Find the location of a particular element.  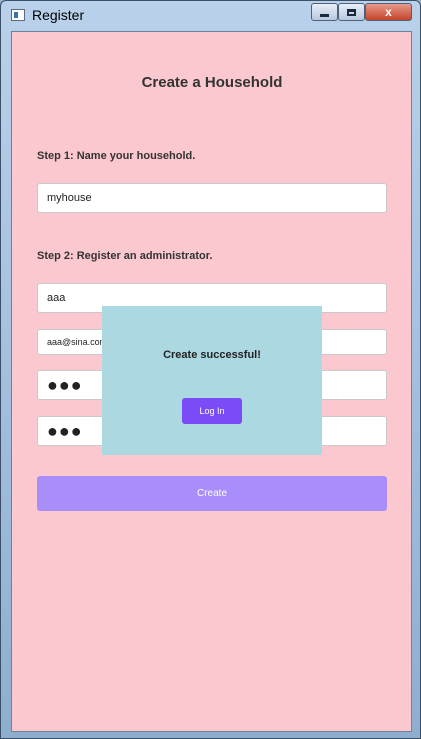

page-title: Create a Household is located at coordinates (212, 82).